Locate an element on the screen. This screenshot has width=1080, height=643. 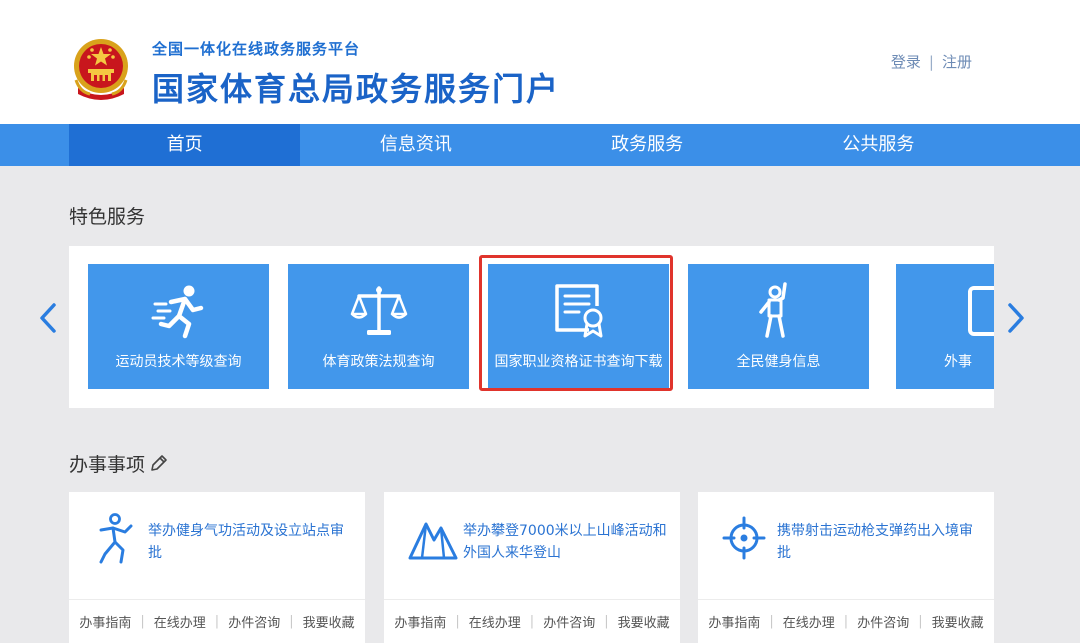
affair-card-firearms: 携带射击运动枪支弹药出入境审批 办事指南 | 在线办理 | 办件咨询 | 我要收藏 is located at coordinates (846, 567).